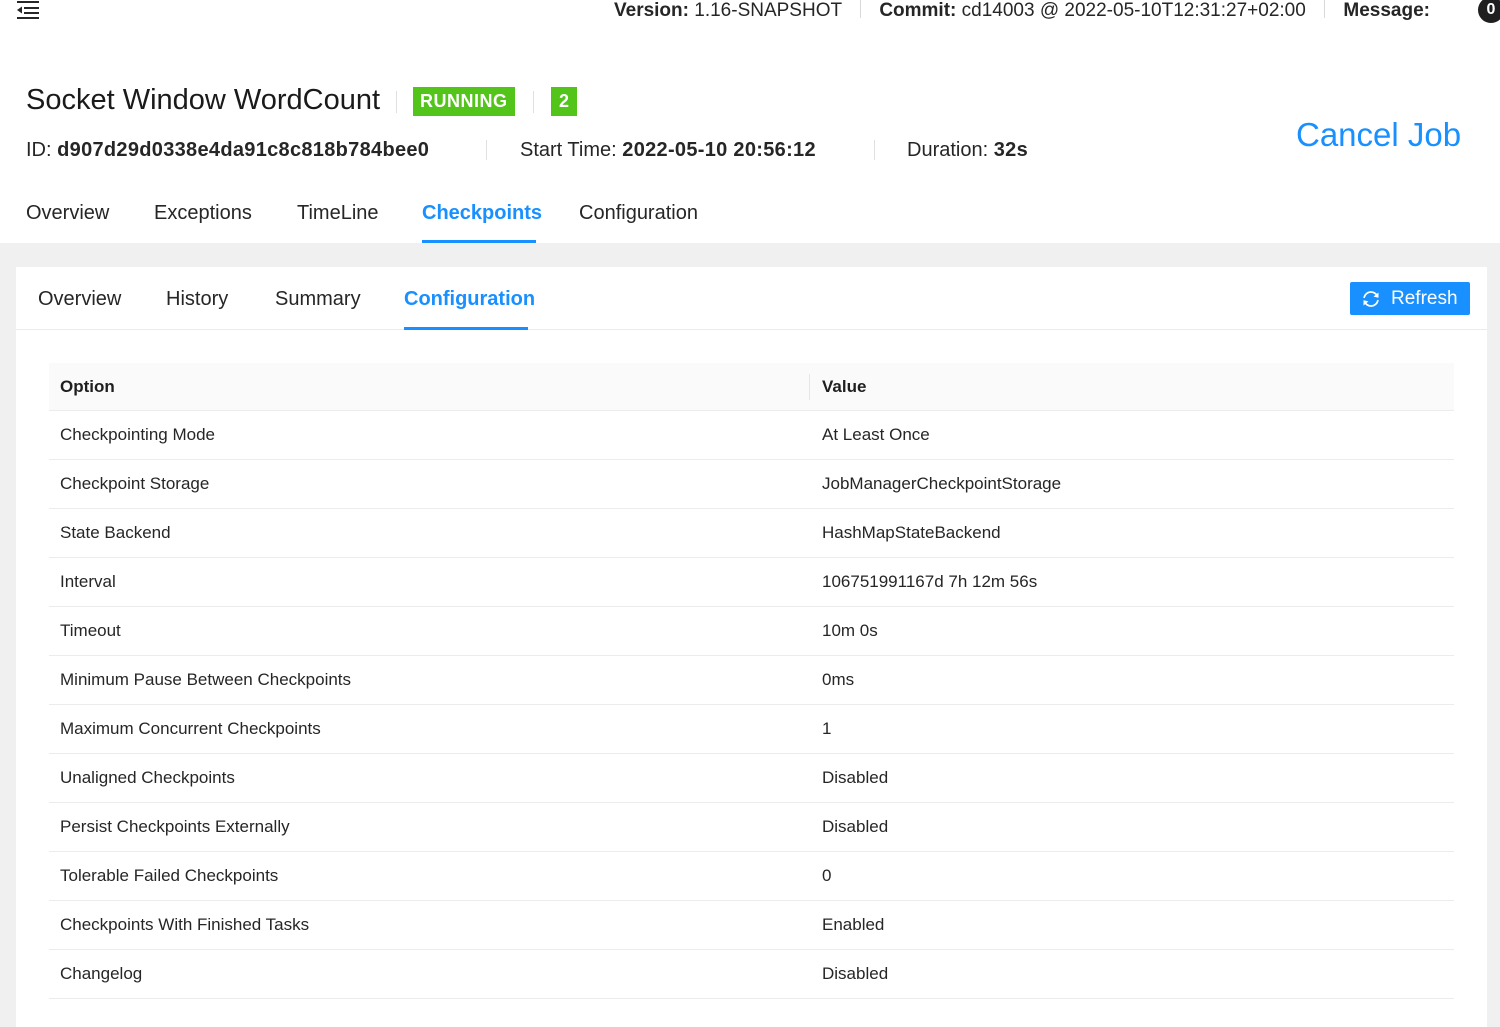  I want to click on option-cell: Changelog, so click(101, 973).